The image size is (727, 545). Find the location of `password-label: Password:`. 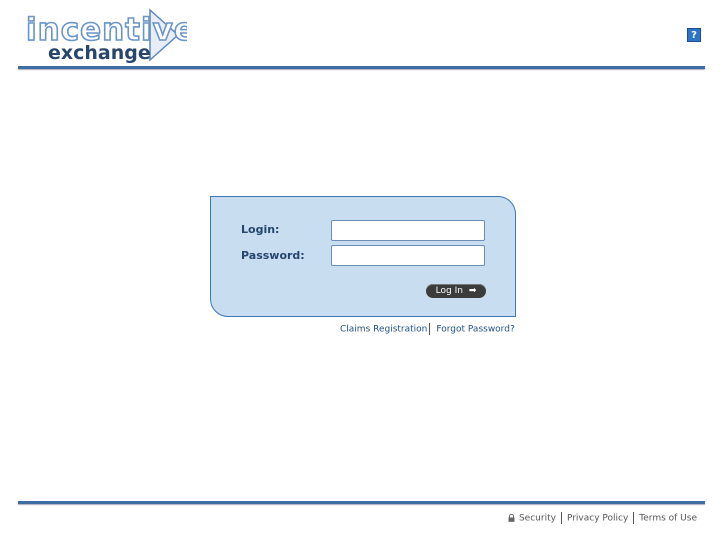

password-label: Password: is located at coordinates (273, 255).